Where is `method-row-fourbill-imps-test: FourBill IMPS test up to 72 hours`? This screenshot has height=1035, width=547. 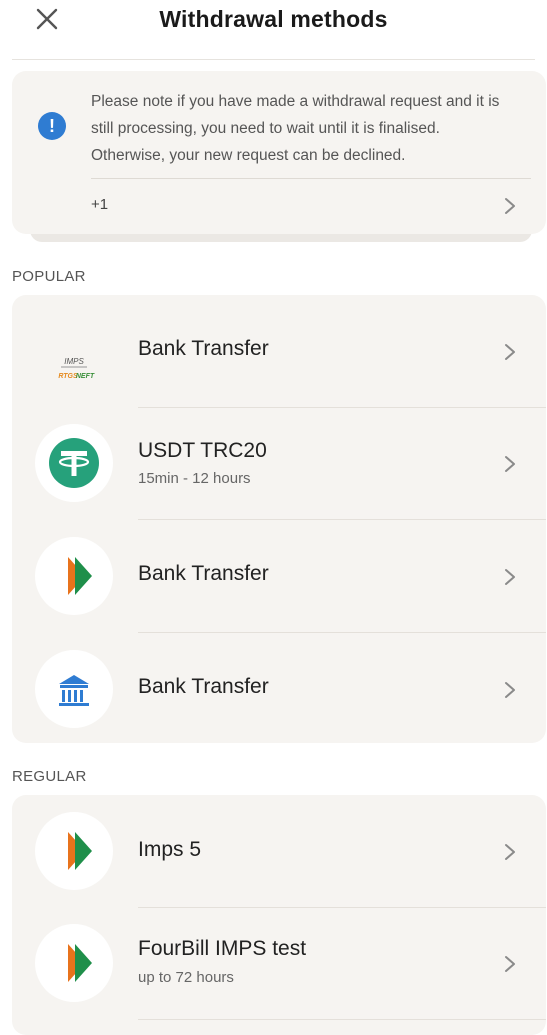 method-row-fourbill-imps-test: FourBill IMPS test up to 72 hours is located at coordinates (279, 963).